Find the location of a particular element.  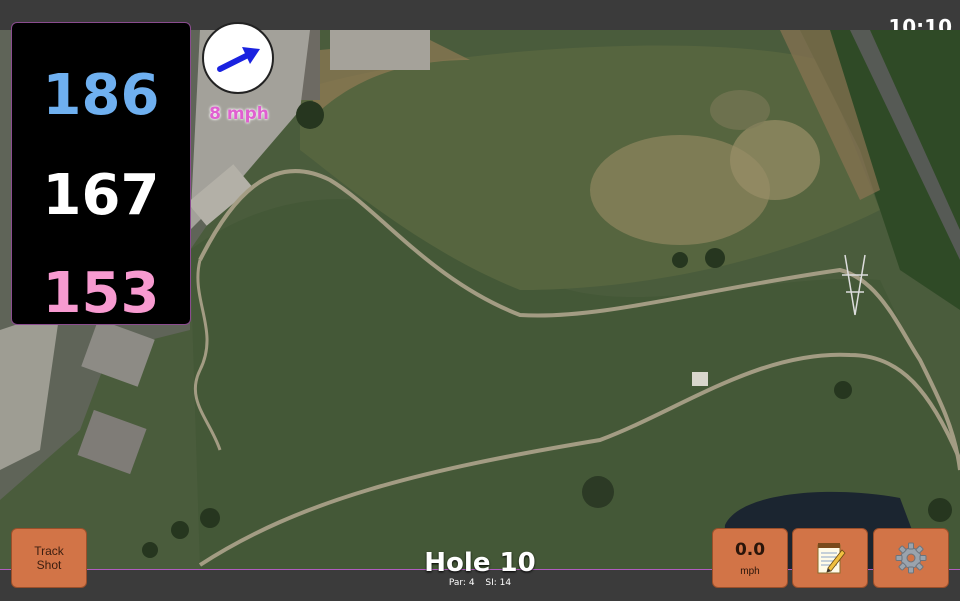

center-distance: 167 is located at coordinates (101, 195).